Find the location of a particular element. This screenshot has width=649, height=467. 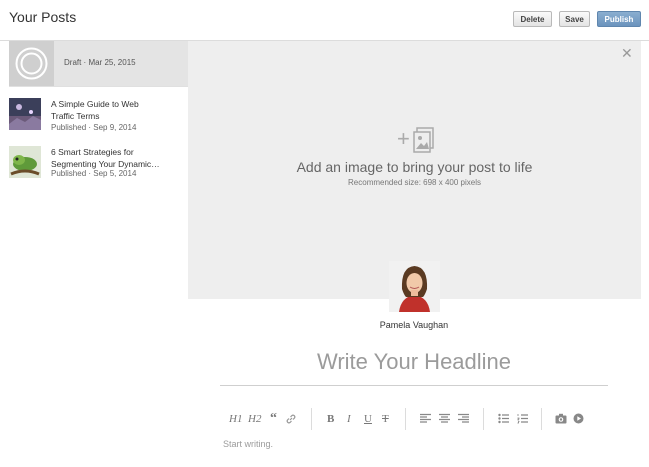

heading1-button: H1 is located at coordinates (235, 419).